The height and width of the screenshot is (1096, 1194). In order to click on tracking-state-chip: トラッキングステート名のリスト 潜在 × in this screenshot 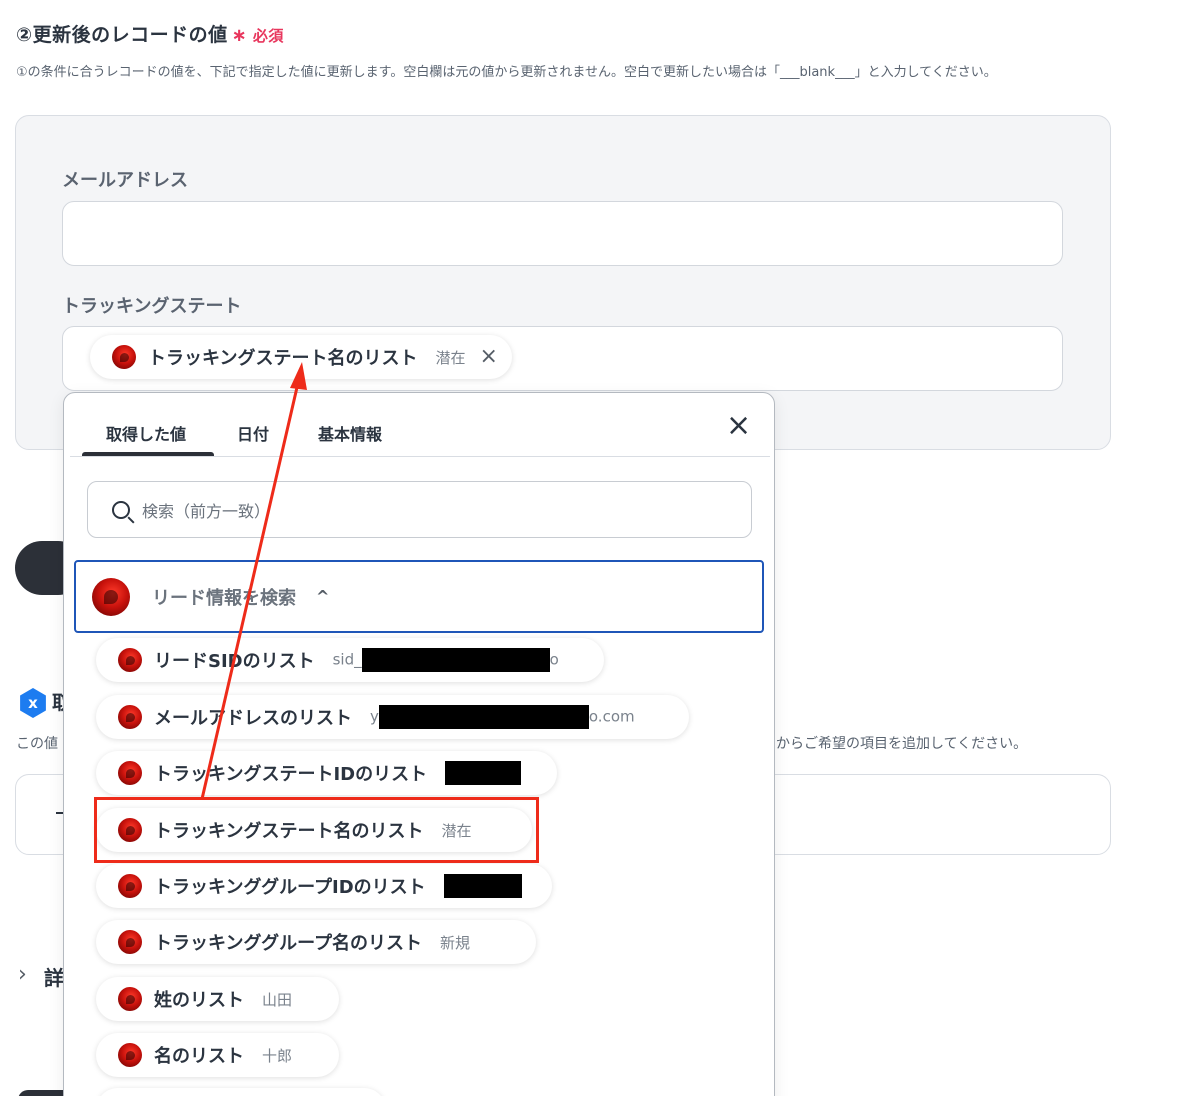, I will do `click(301, 357)`.